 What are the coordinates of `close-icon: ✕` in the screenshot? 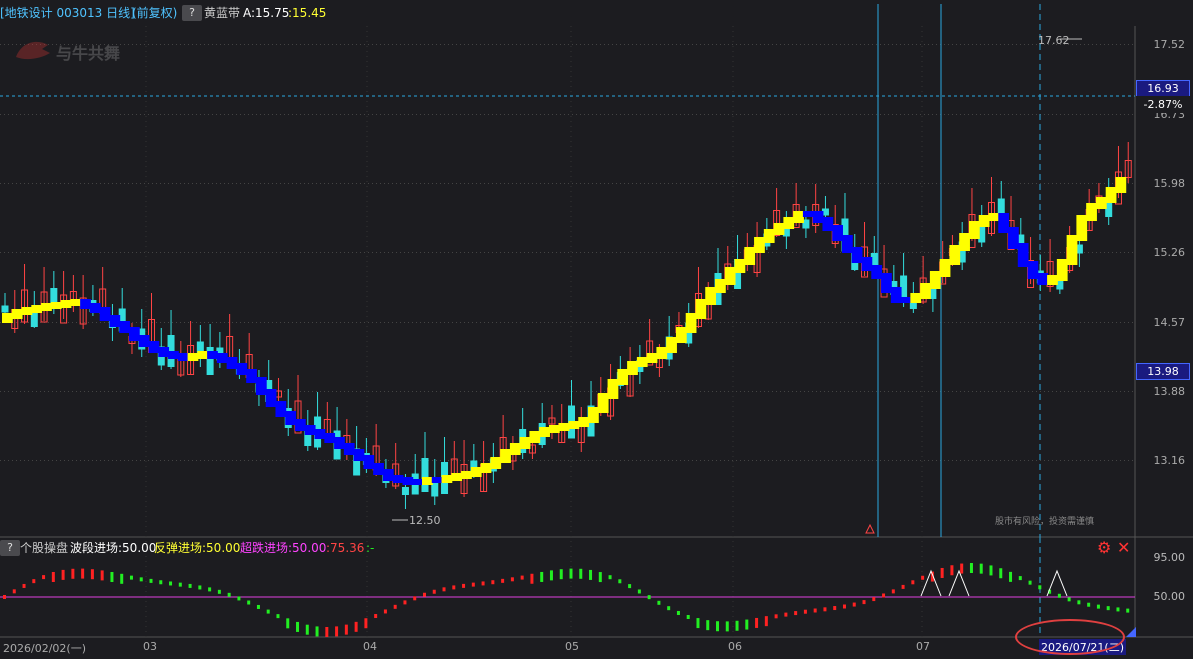 It's located at (1123, 548).